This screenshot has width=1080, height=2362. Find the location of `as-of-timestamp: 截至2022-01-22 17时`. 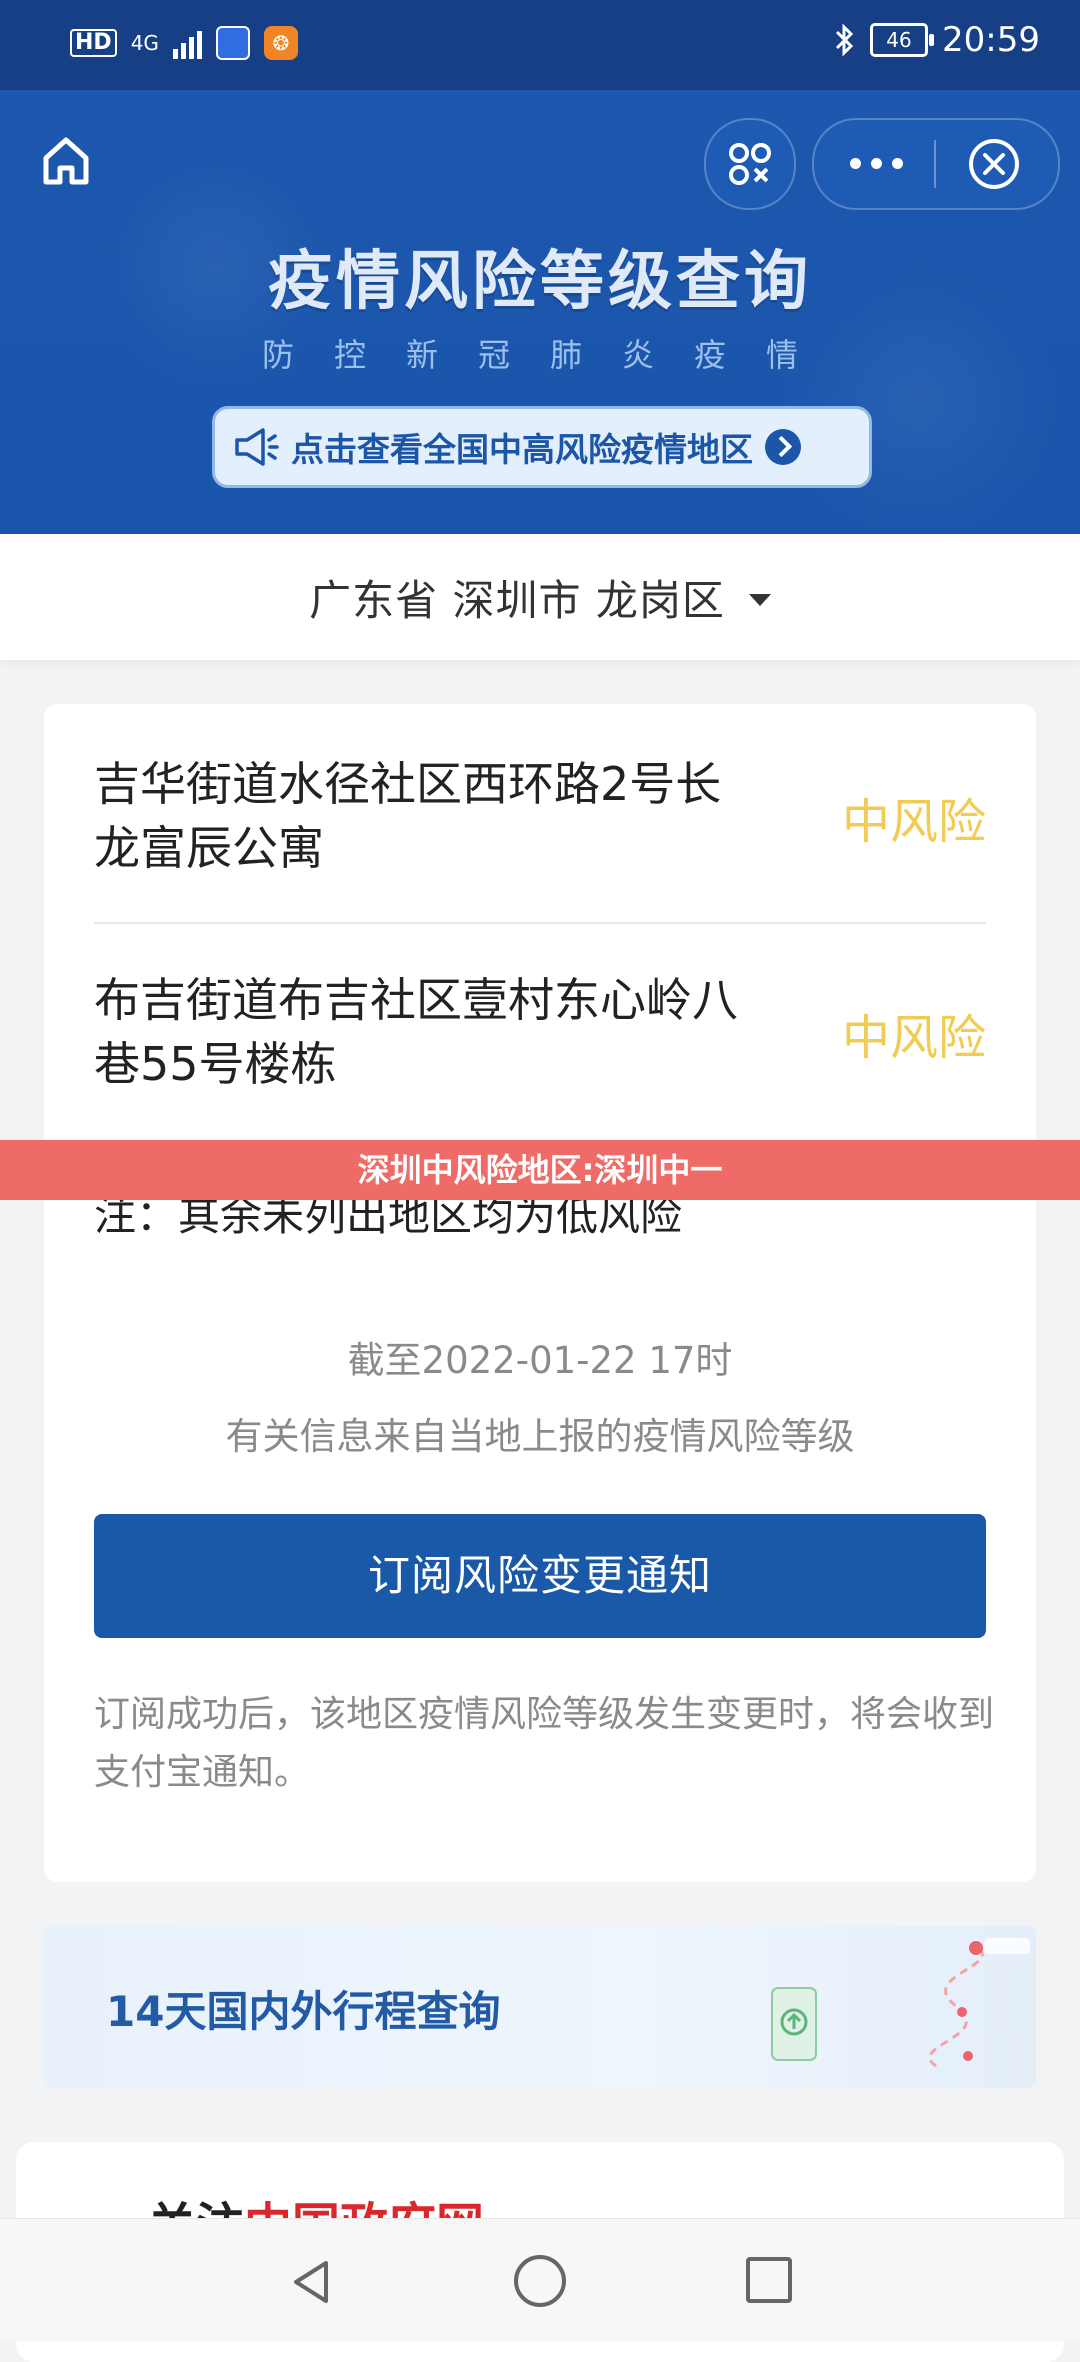

as-of-timestamp: 截至2022-01-22 17时 is located at coordinates (540, 1360).